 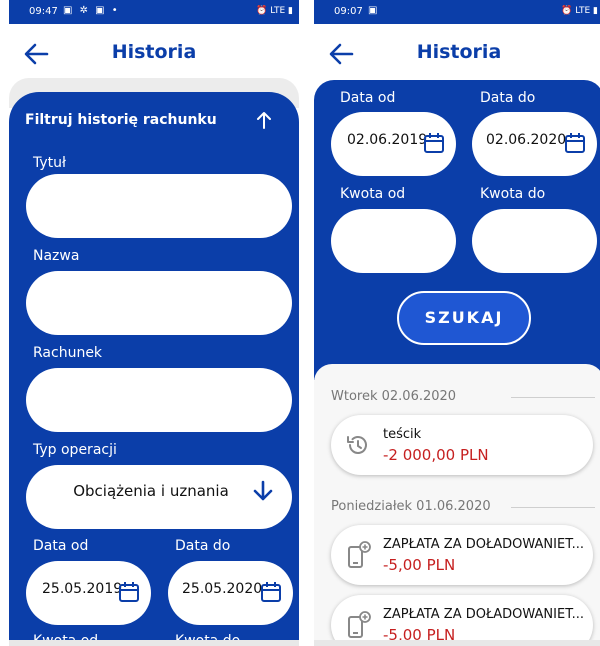 I want to click on date-from-field: 02.06.2019, so click(x=393, y=144).